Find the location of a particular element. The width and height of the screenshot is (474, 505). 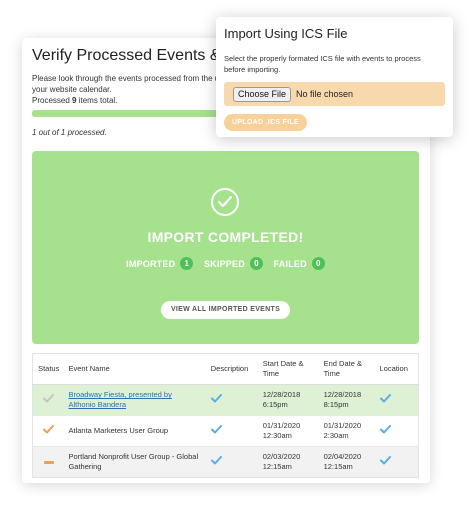

skipped-label: SKIPPED is located at coordinates (224, 263).